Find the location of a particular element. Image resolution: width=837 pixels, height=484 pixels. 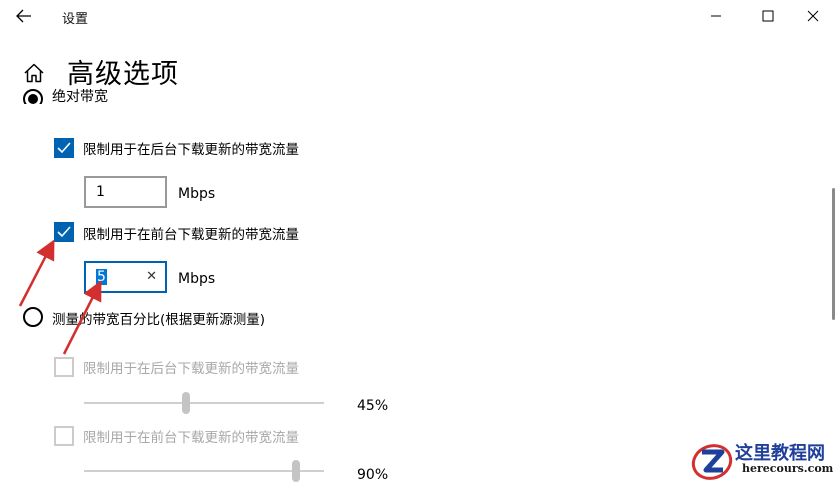

percentage-foreground-label: 限制用于在前台下载更新的带宽流量 is located at coordinates (191, 438).